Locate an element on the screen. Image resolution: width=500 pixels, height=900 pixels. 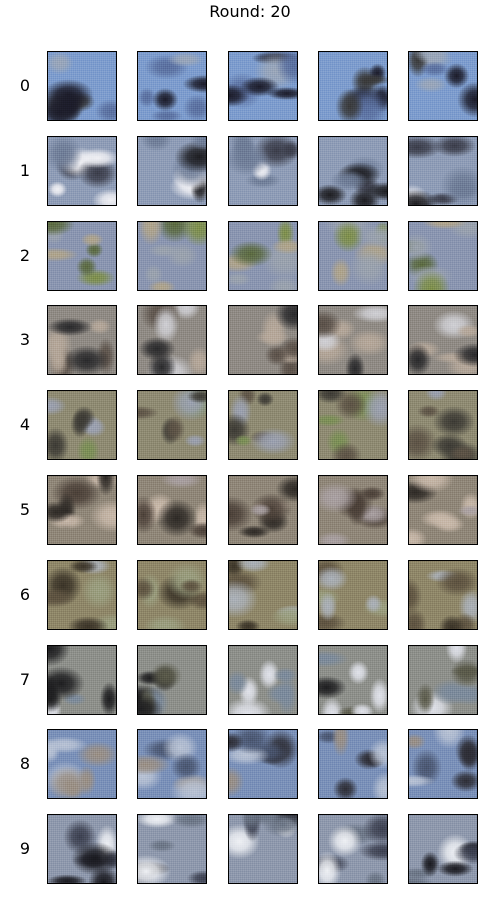
row-label: 0 is located at coordinates (25, 85).